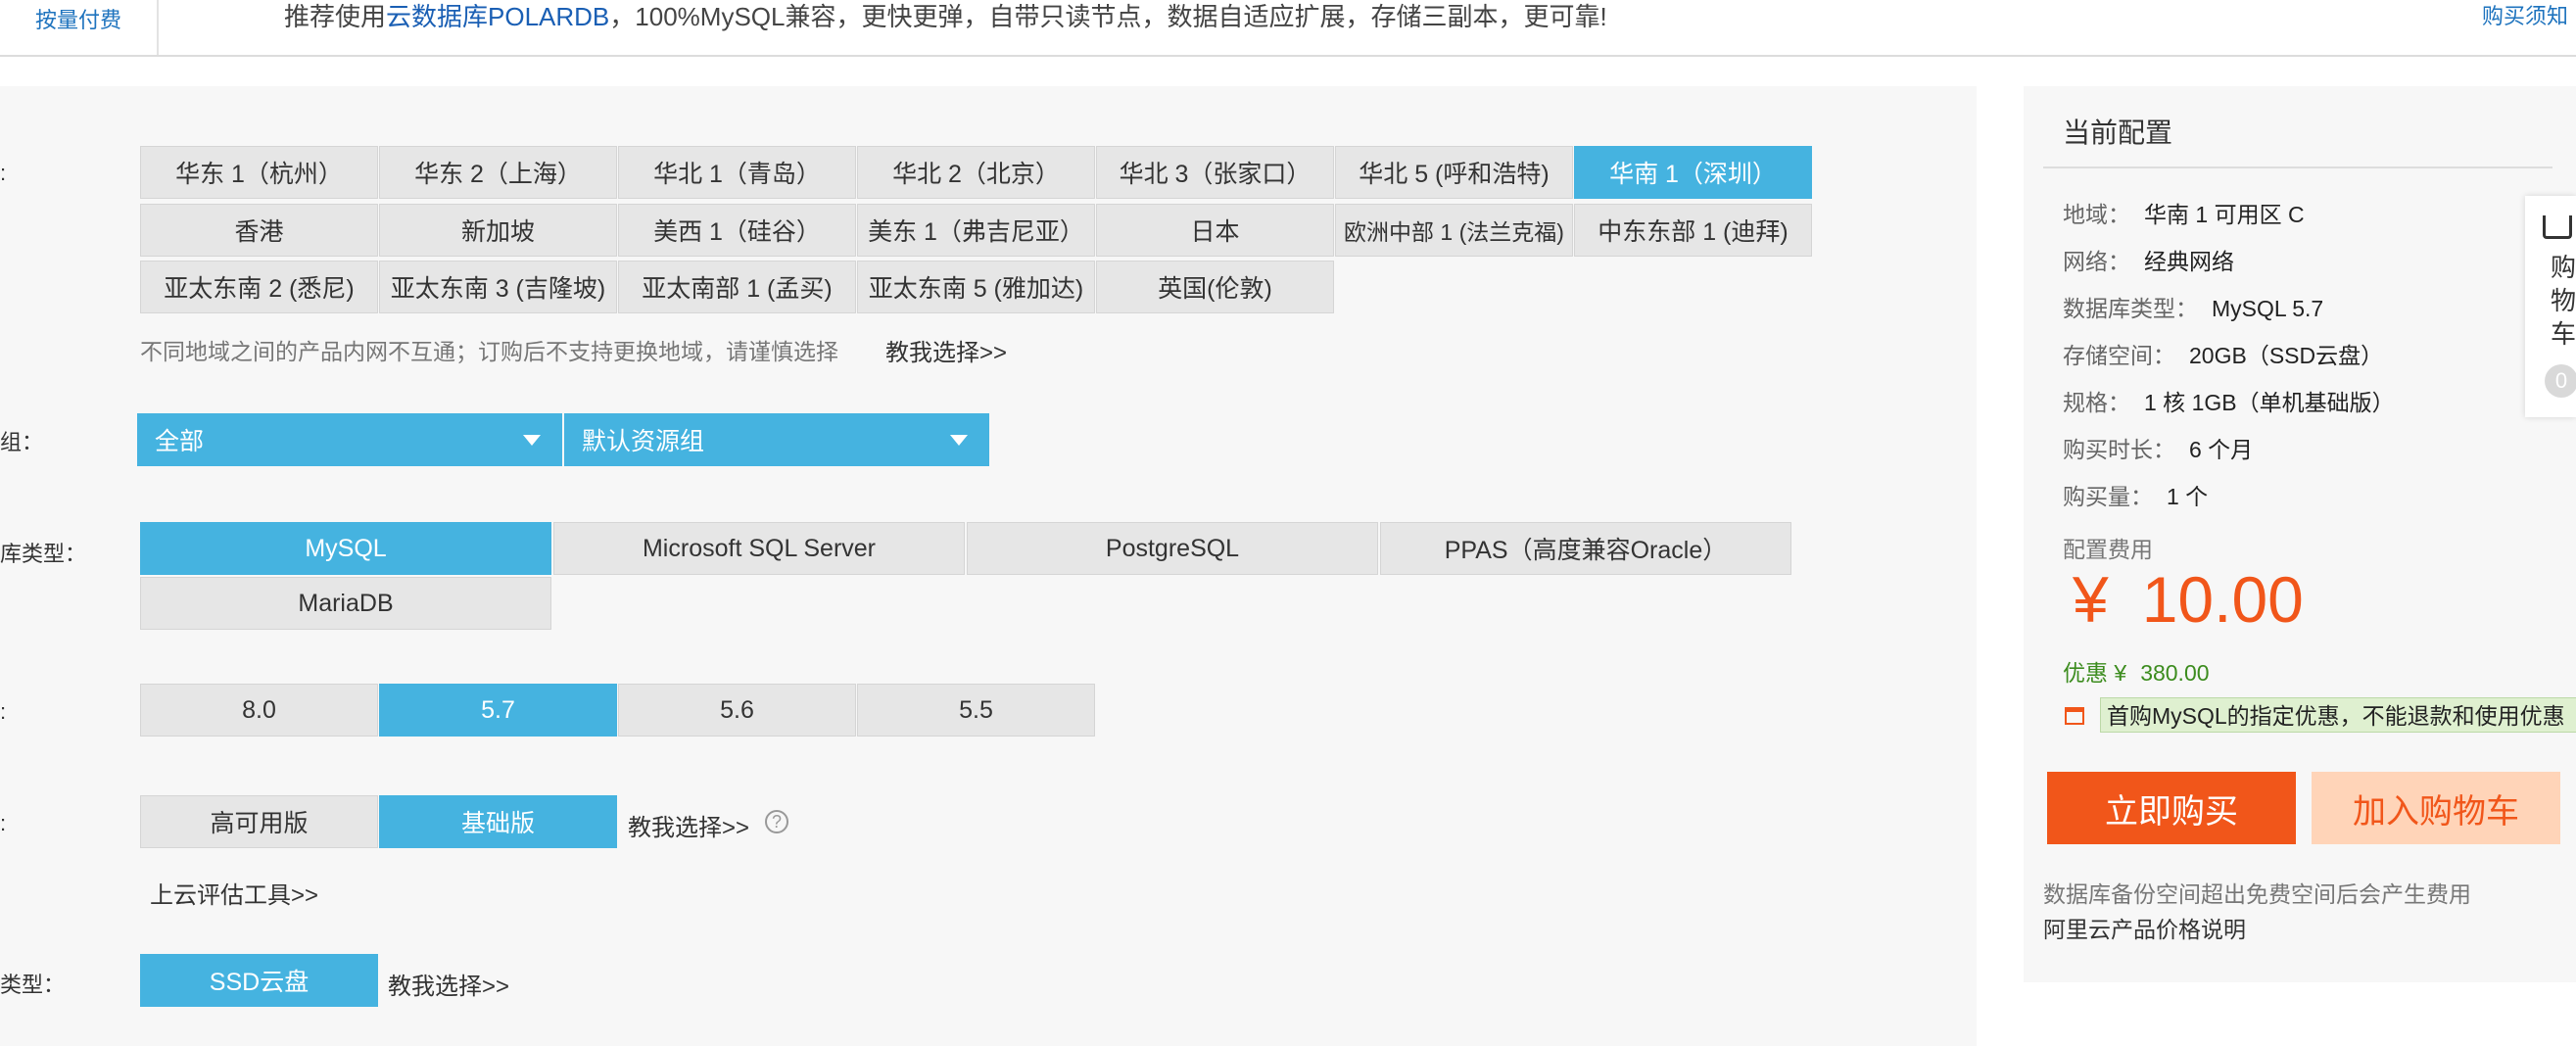  What do you see at coordinates (79, 27) in the screenshot?
I see `tab-pay-as-you-go: 按量付费` at bounding box center [79, 27].